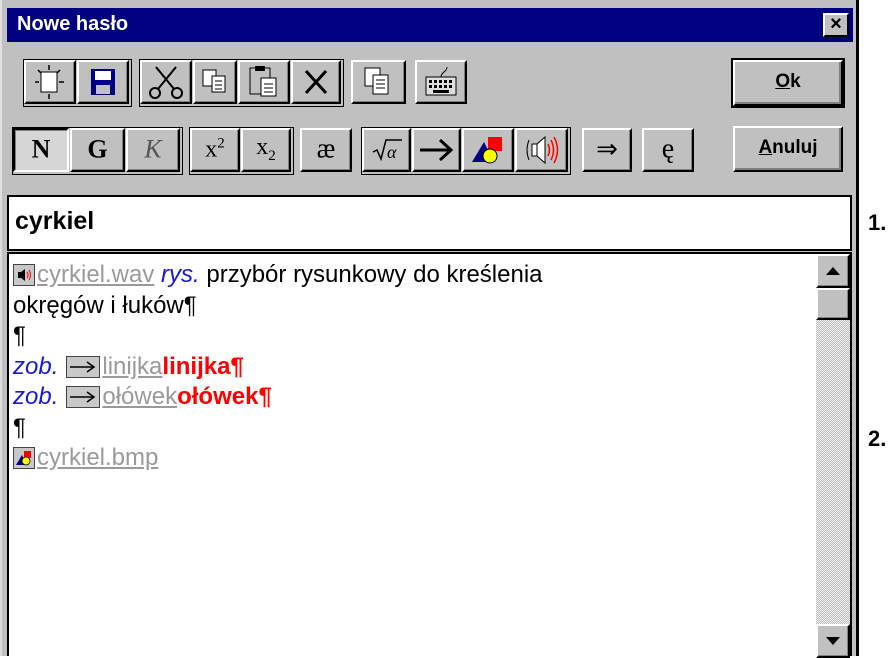 The height and width of the screenshot is (658, 896). What do you see at coordinates (371, 274) in the screenshot?
I see `definition-text-1: przybór rysunkowy do kreślenia` at bounding box center [371, 274].